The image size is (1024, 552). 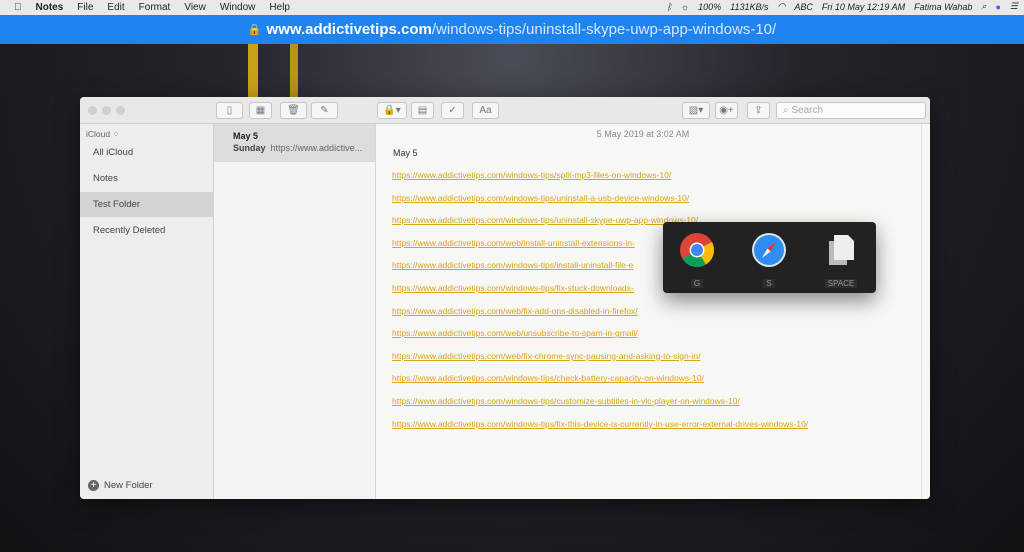 I want to click on menu-format: Format, so click(x=155, y=7).